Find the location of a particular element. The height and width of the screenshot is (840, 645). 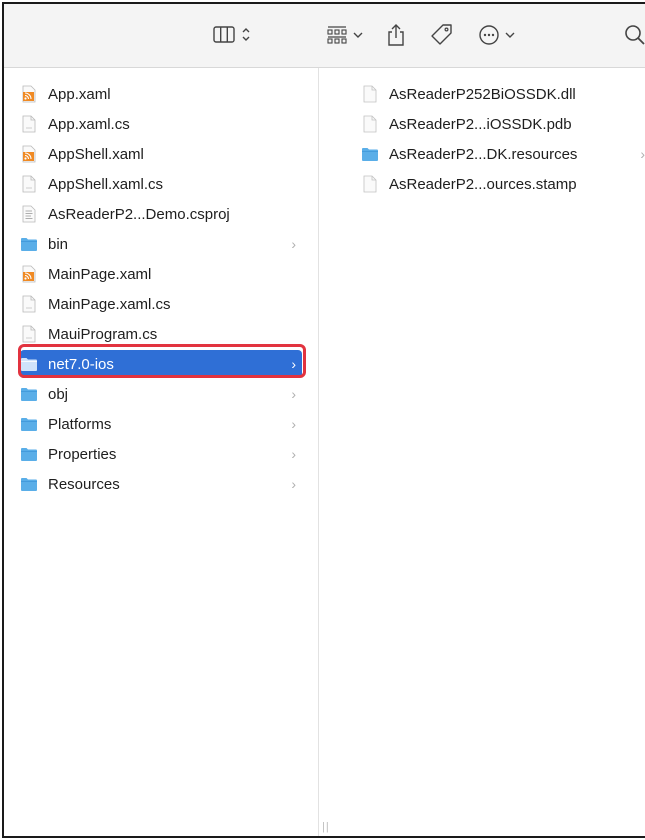

file-row: AsReaderP252BiOSSDK.dll is located at coordinates (503, 94).